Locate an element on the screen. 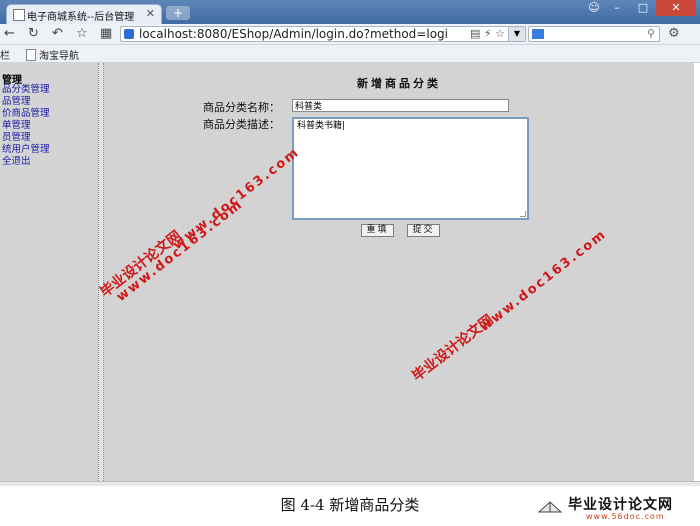 The image size is (700, 526). minimize-icon: – is located at coordinates (617, 8).